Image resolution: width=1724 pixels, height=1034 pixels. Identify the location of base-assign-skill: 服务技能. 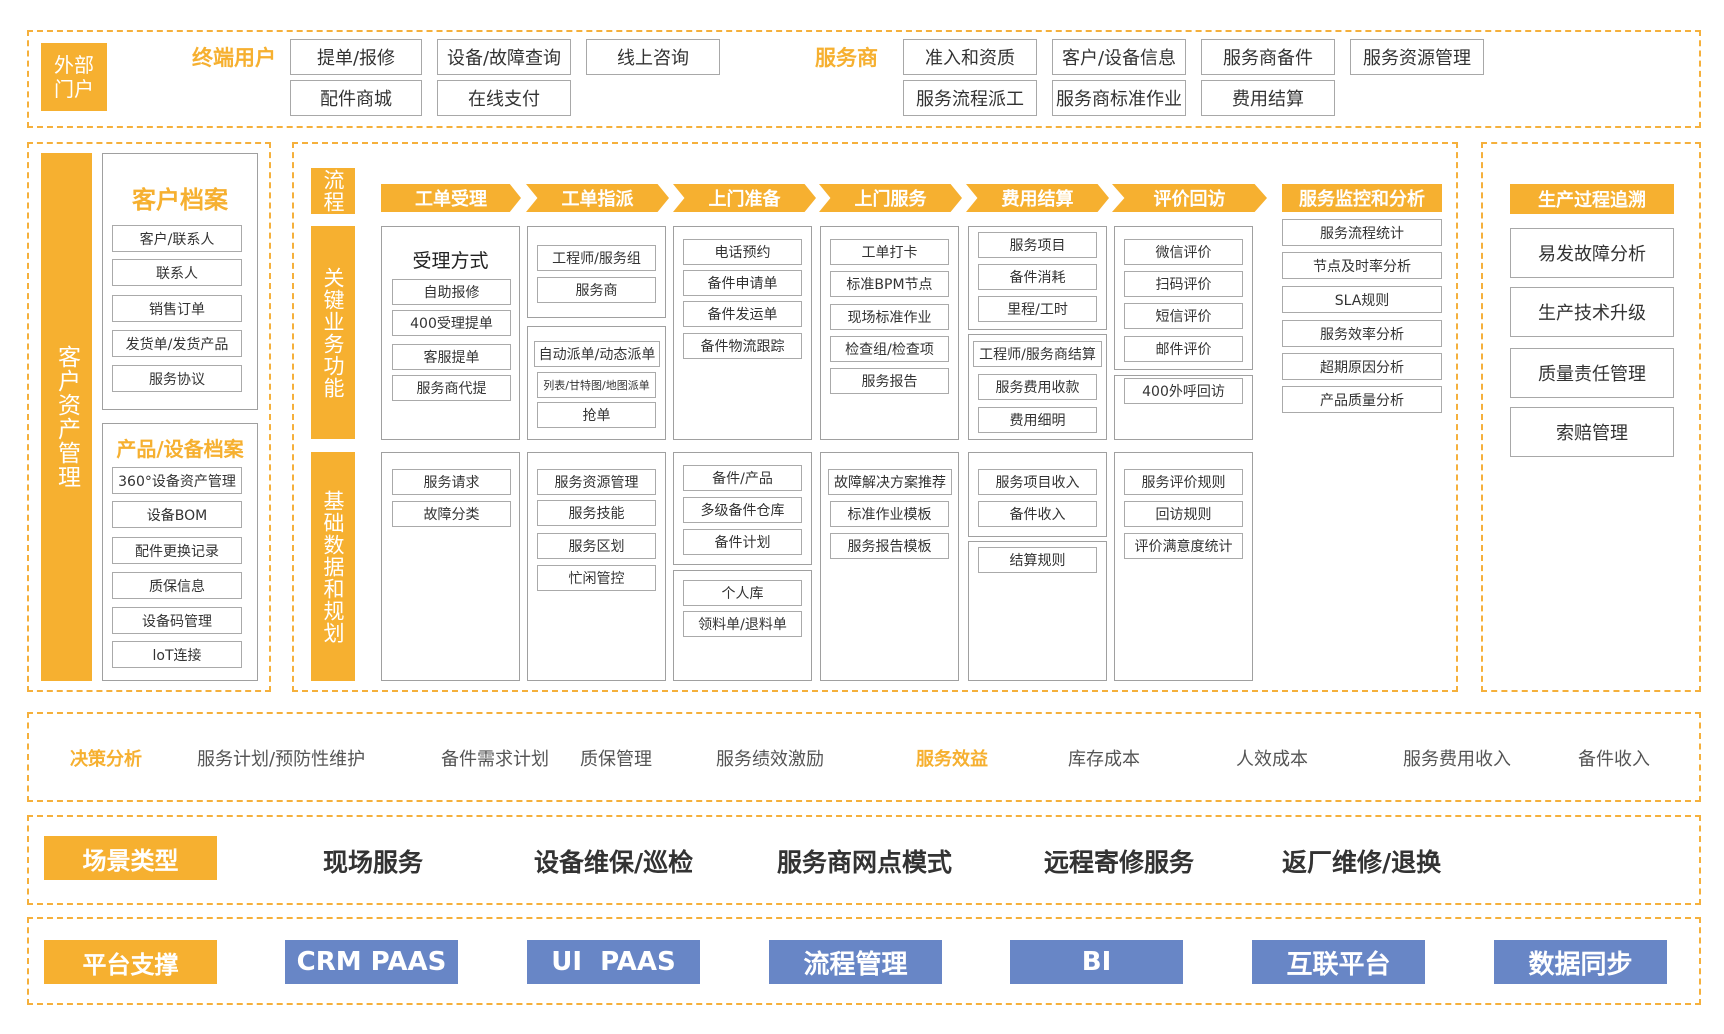
(596, 513).